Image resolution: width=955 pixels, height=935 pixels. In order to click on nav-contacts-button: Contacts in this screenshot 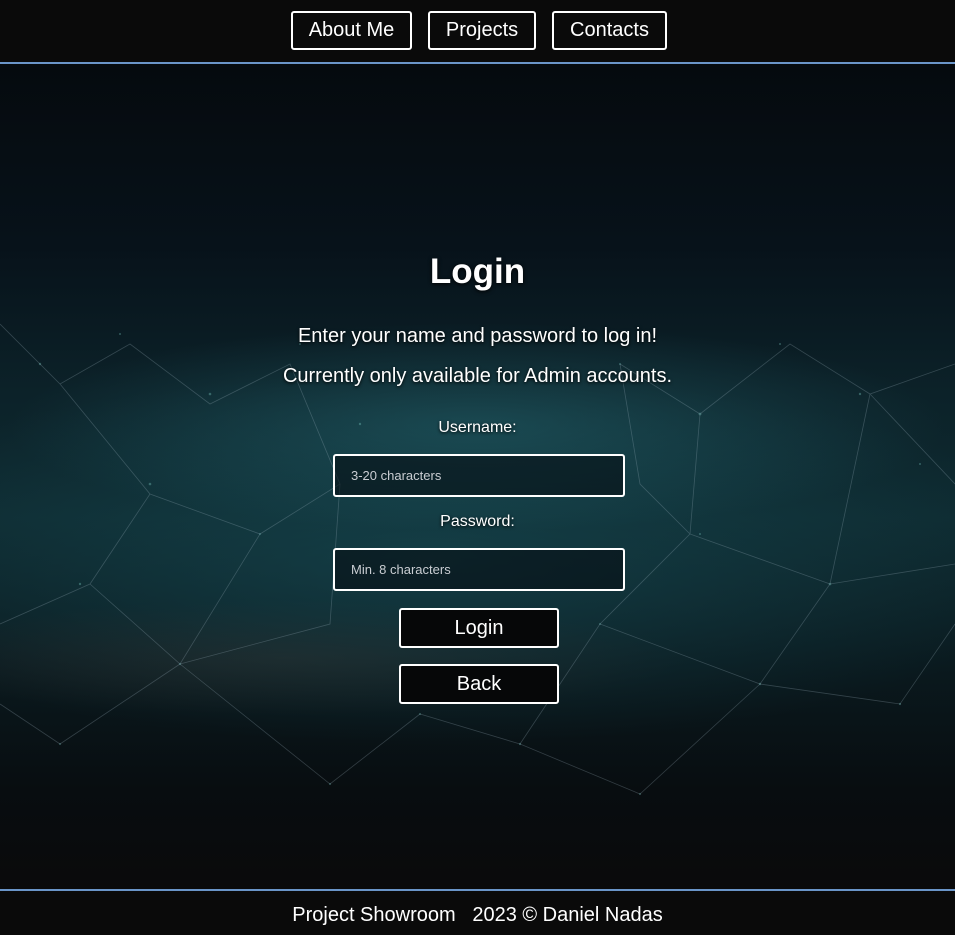, I will do `click(609, 30)`.